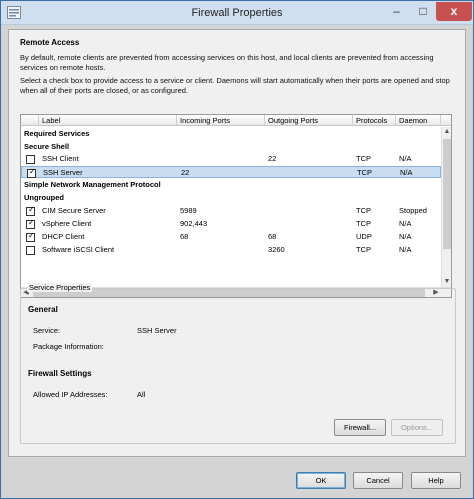 Image resolution: width=474 pixels, height=499 pixels. I want to click on service-properties-label: Service Properties, so click(60, 287).